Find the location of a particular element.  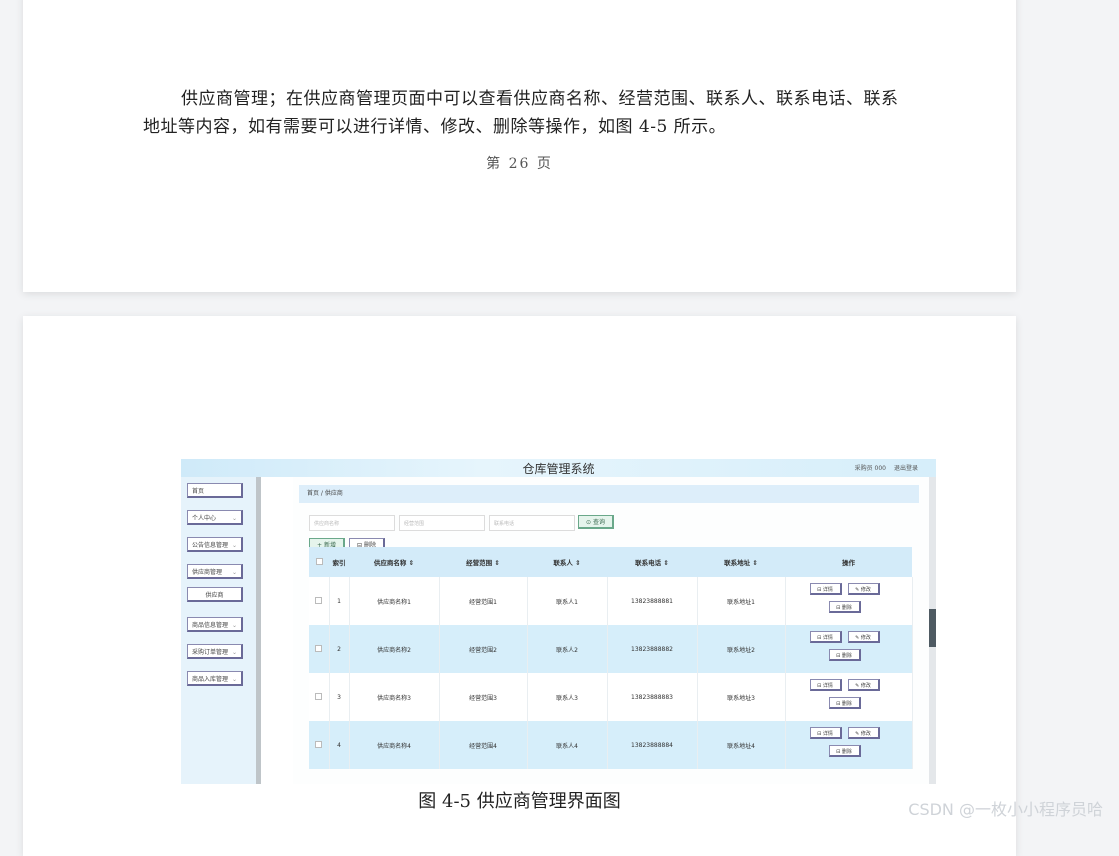

watermark: CSDN @一枚小小程序员哈 is located at coordinates (1005, 809).